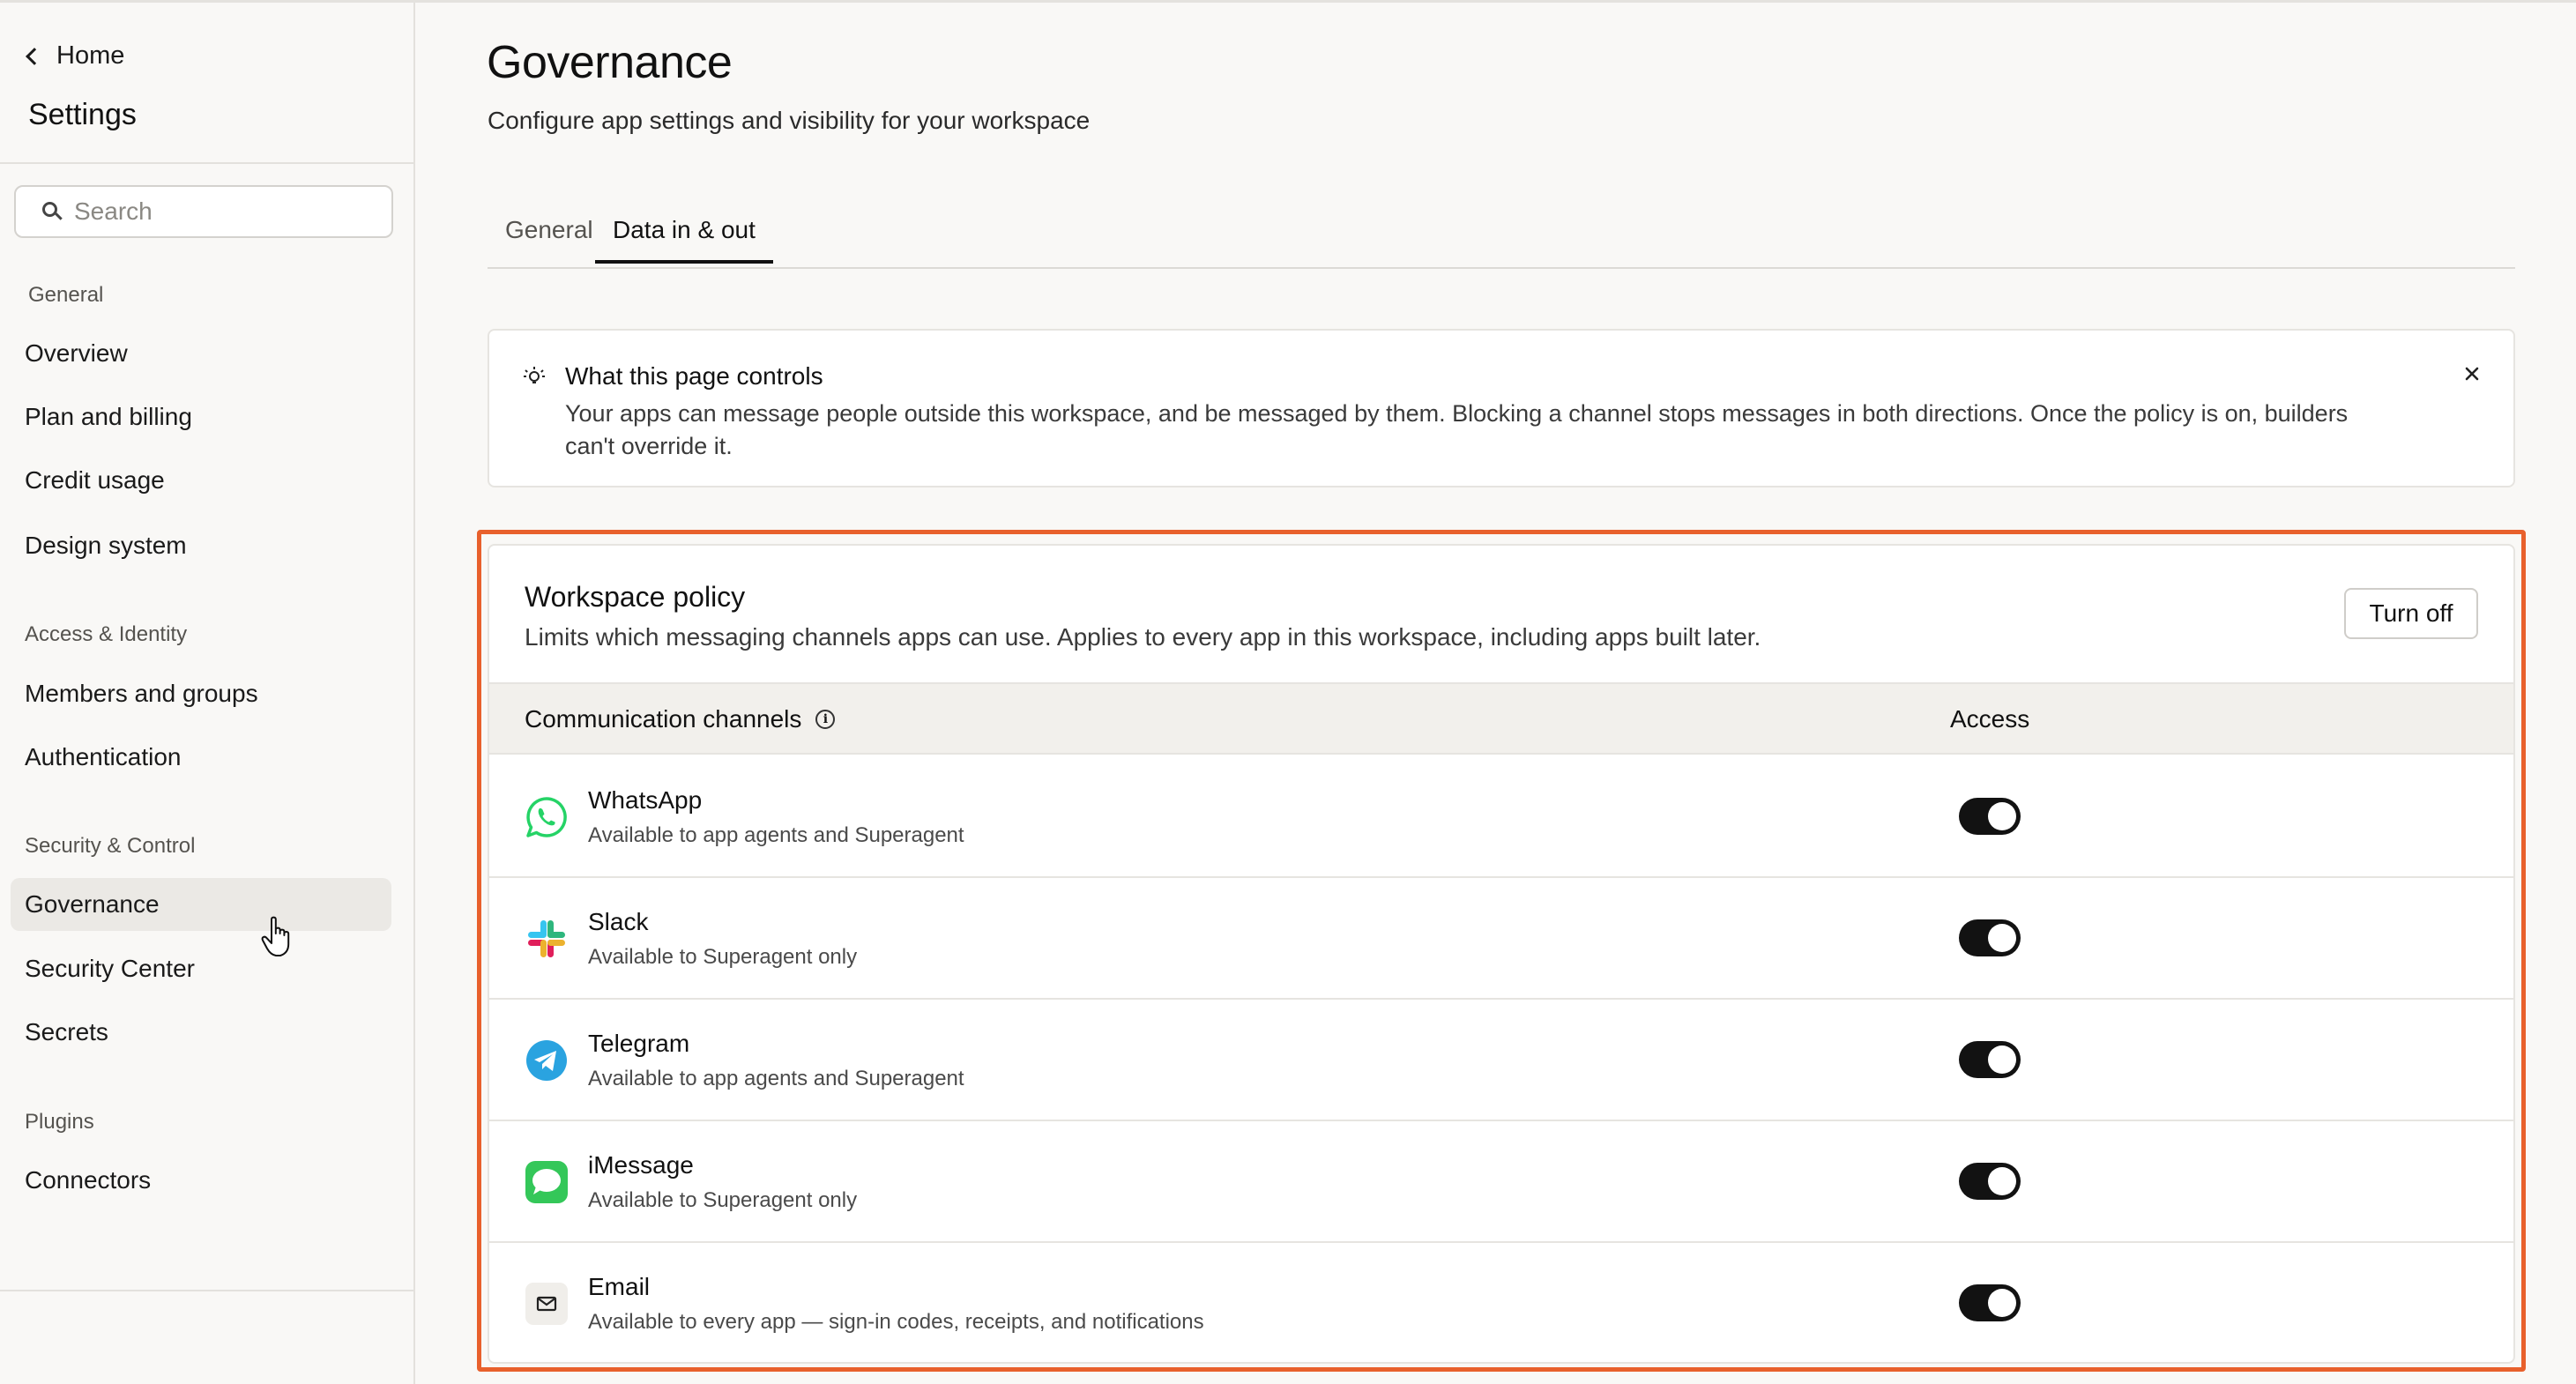 The width and height of the screenshot is (2576, 1384). What do you see at coordinates (546, 938) in the screenshot?
I see `slack-icon` at bounding box center [546, 938].